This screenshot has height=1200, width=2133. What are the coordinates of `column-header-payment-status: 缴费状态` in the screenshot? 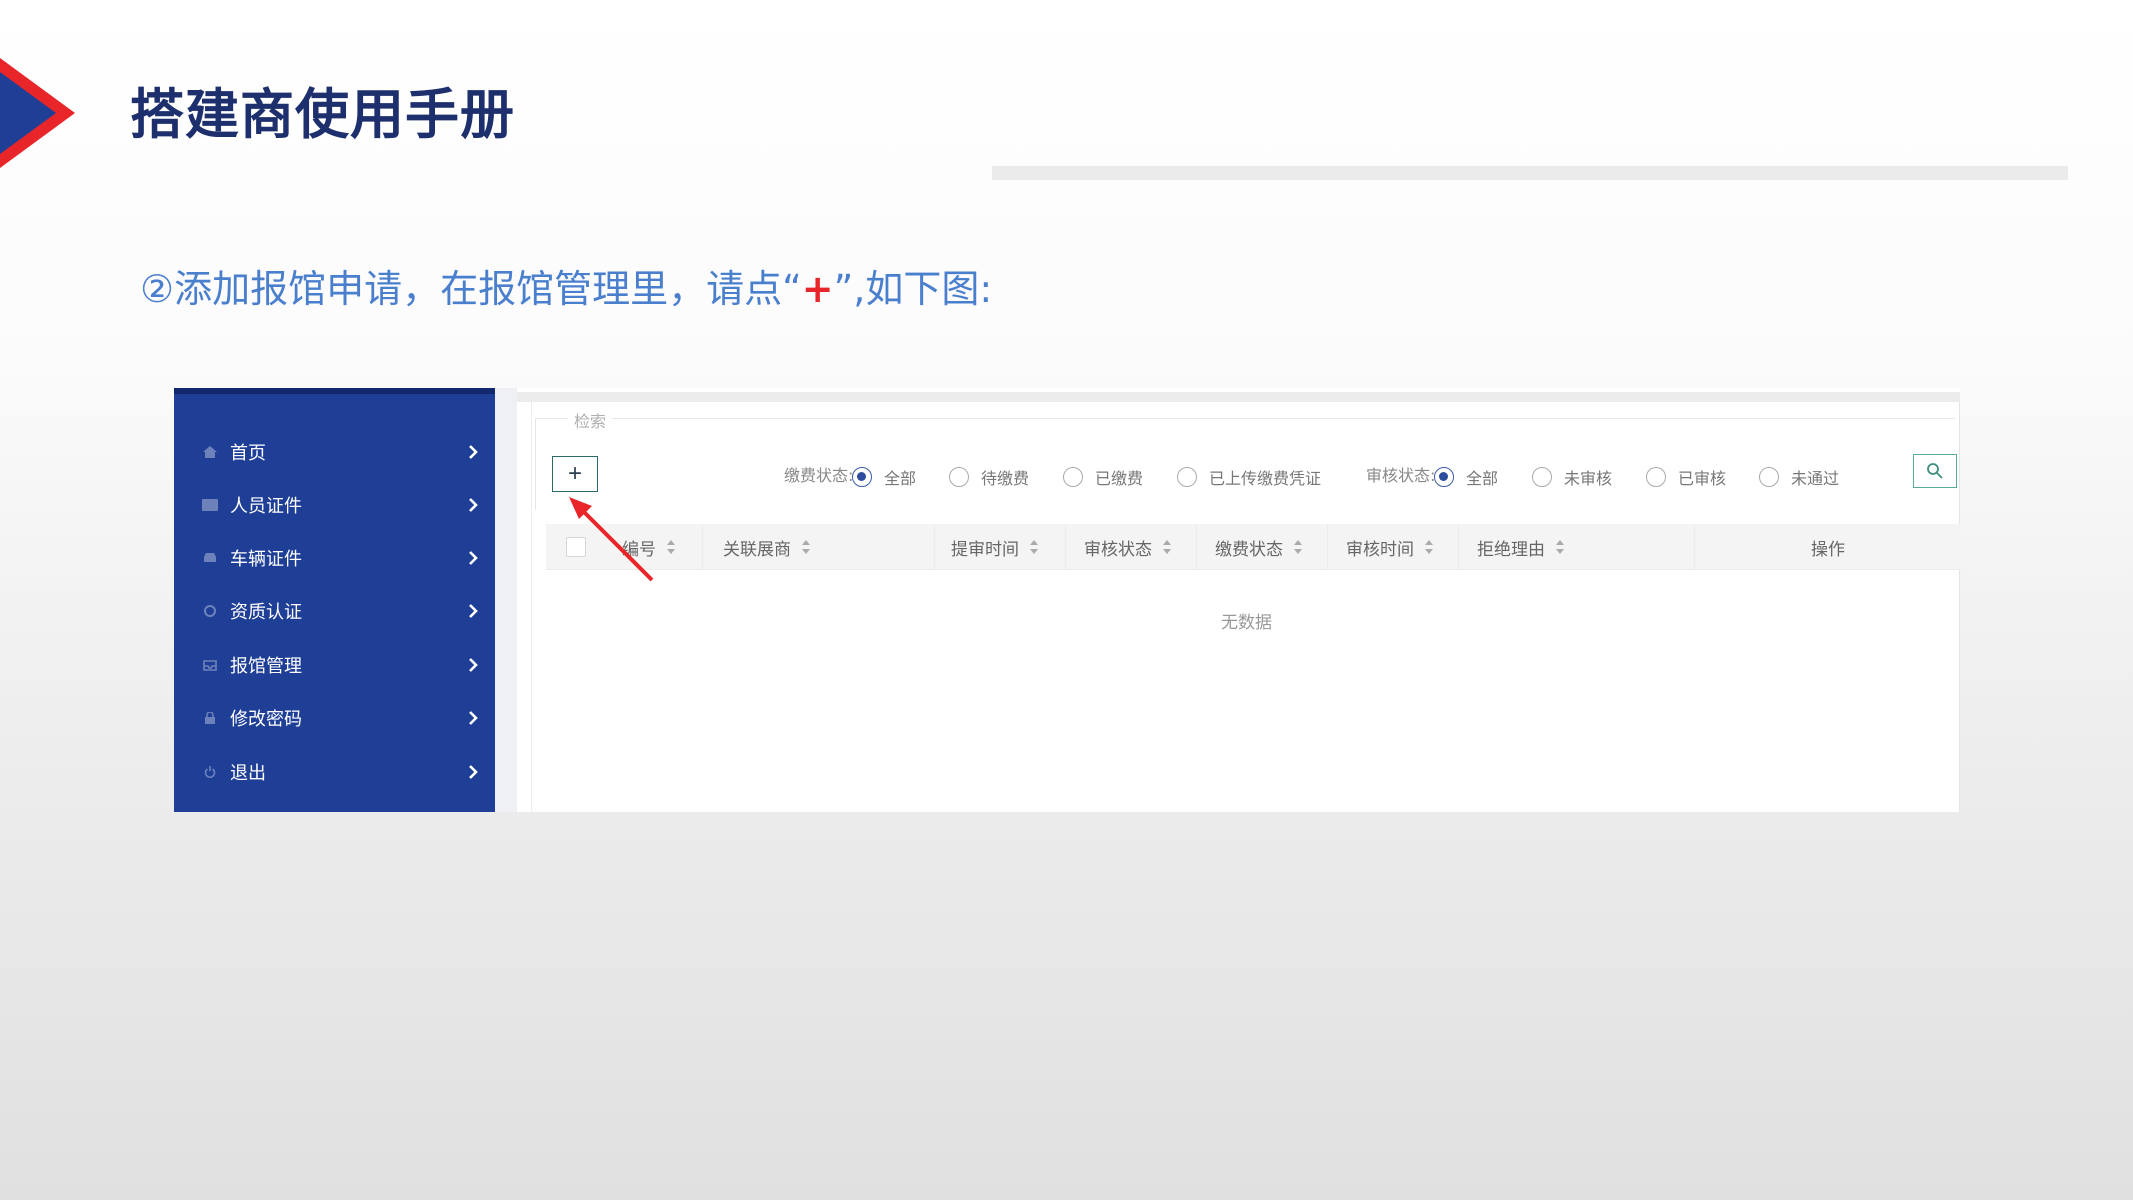 It's located at (1262, 547).